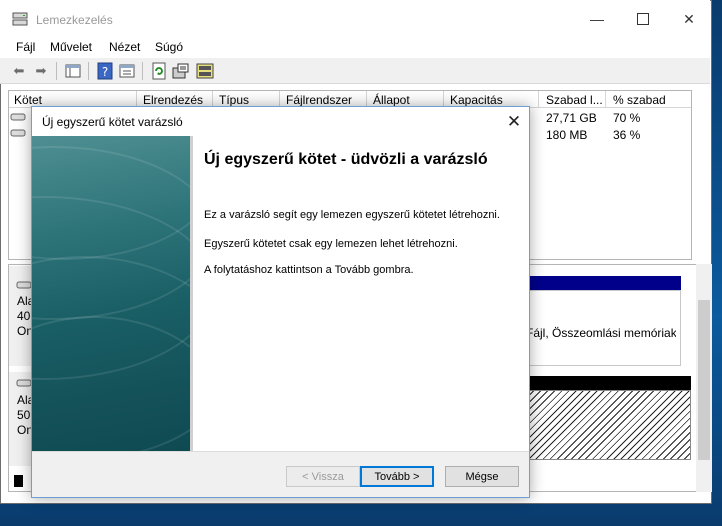  I want to click on column-header-layout: Elrendezés, so click(173, 100).